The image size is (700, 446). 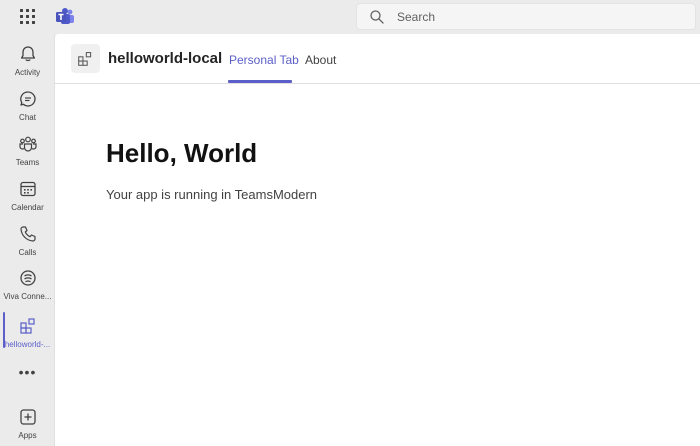 I want to click on rail-item-label: Apps, so click(x=27, y=435).